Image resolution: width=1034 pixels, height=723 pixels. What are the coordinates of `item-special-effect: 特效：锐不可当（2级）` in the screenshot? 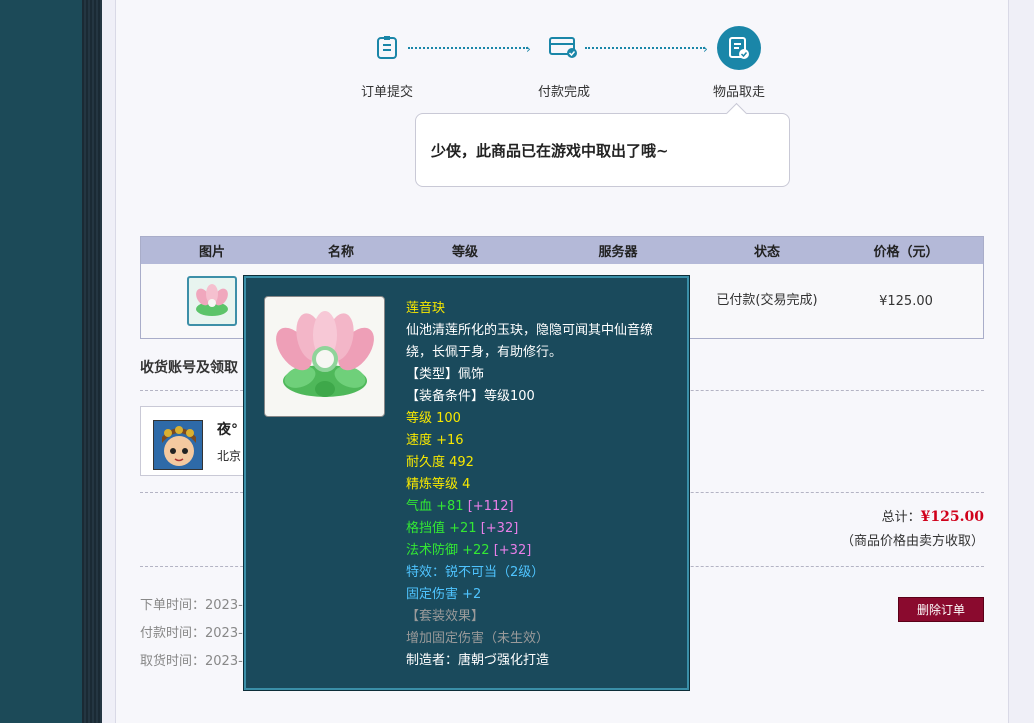 It's located at (475, 572).